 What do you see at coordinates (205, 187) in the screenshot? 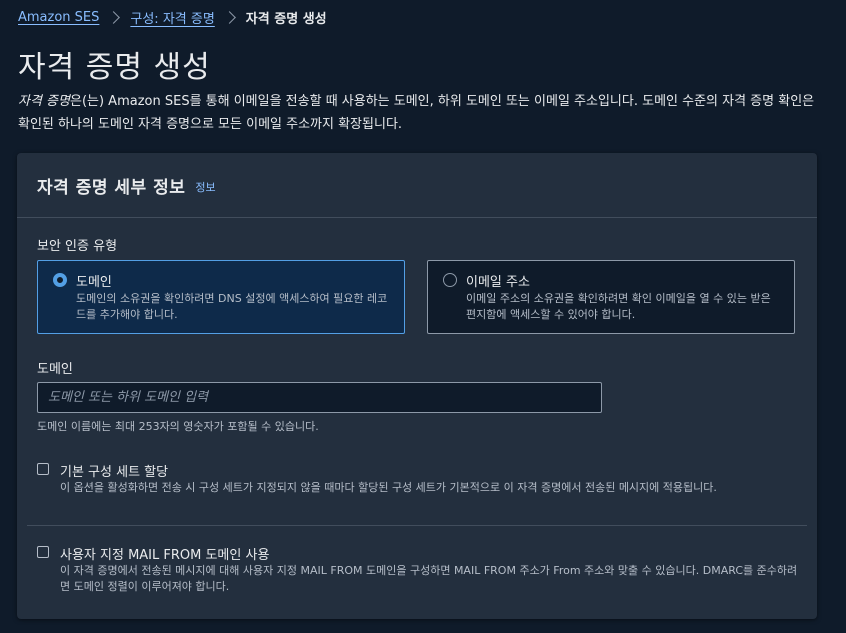
I see `info-link: 정보` at bounding box center [205, 187].